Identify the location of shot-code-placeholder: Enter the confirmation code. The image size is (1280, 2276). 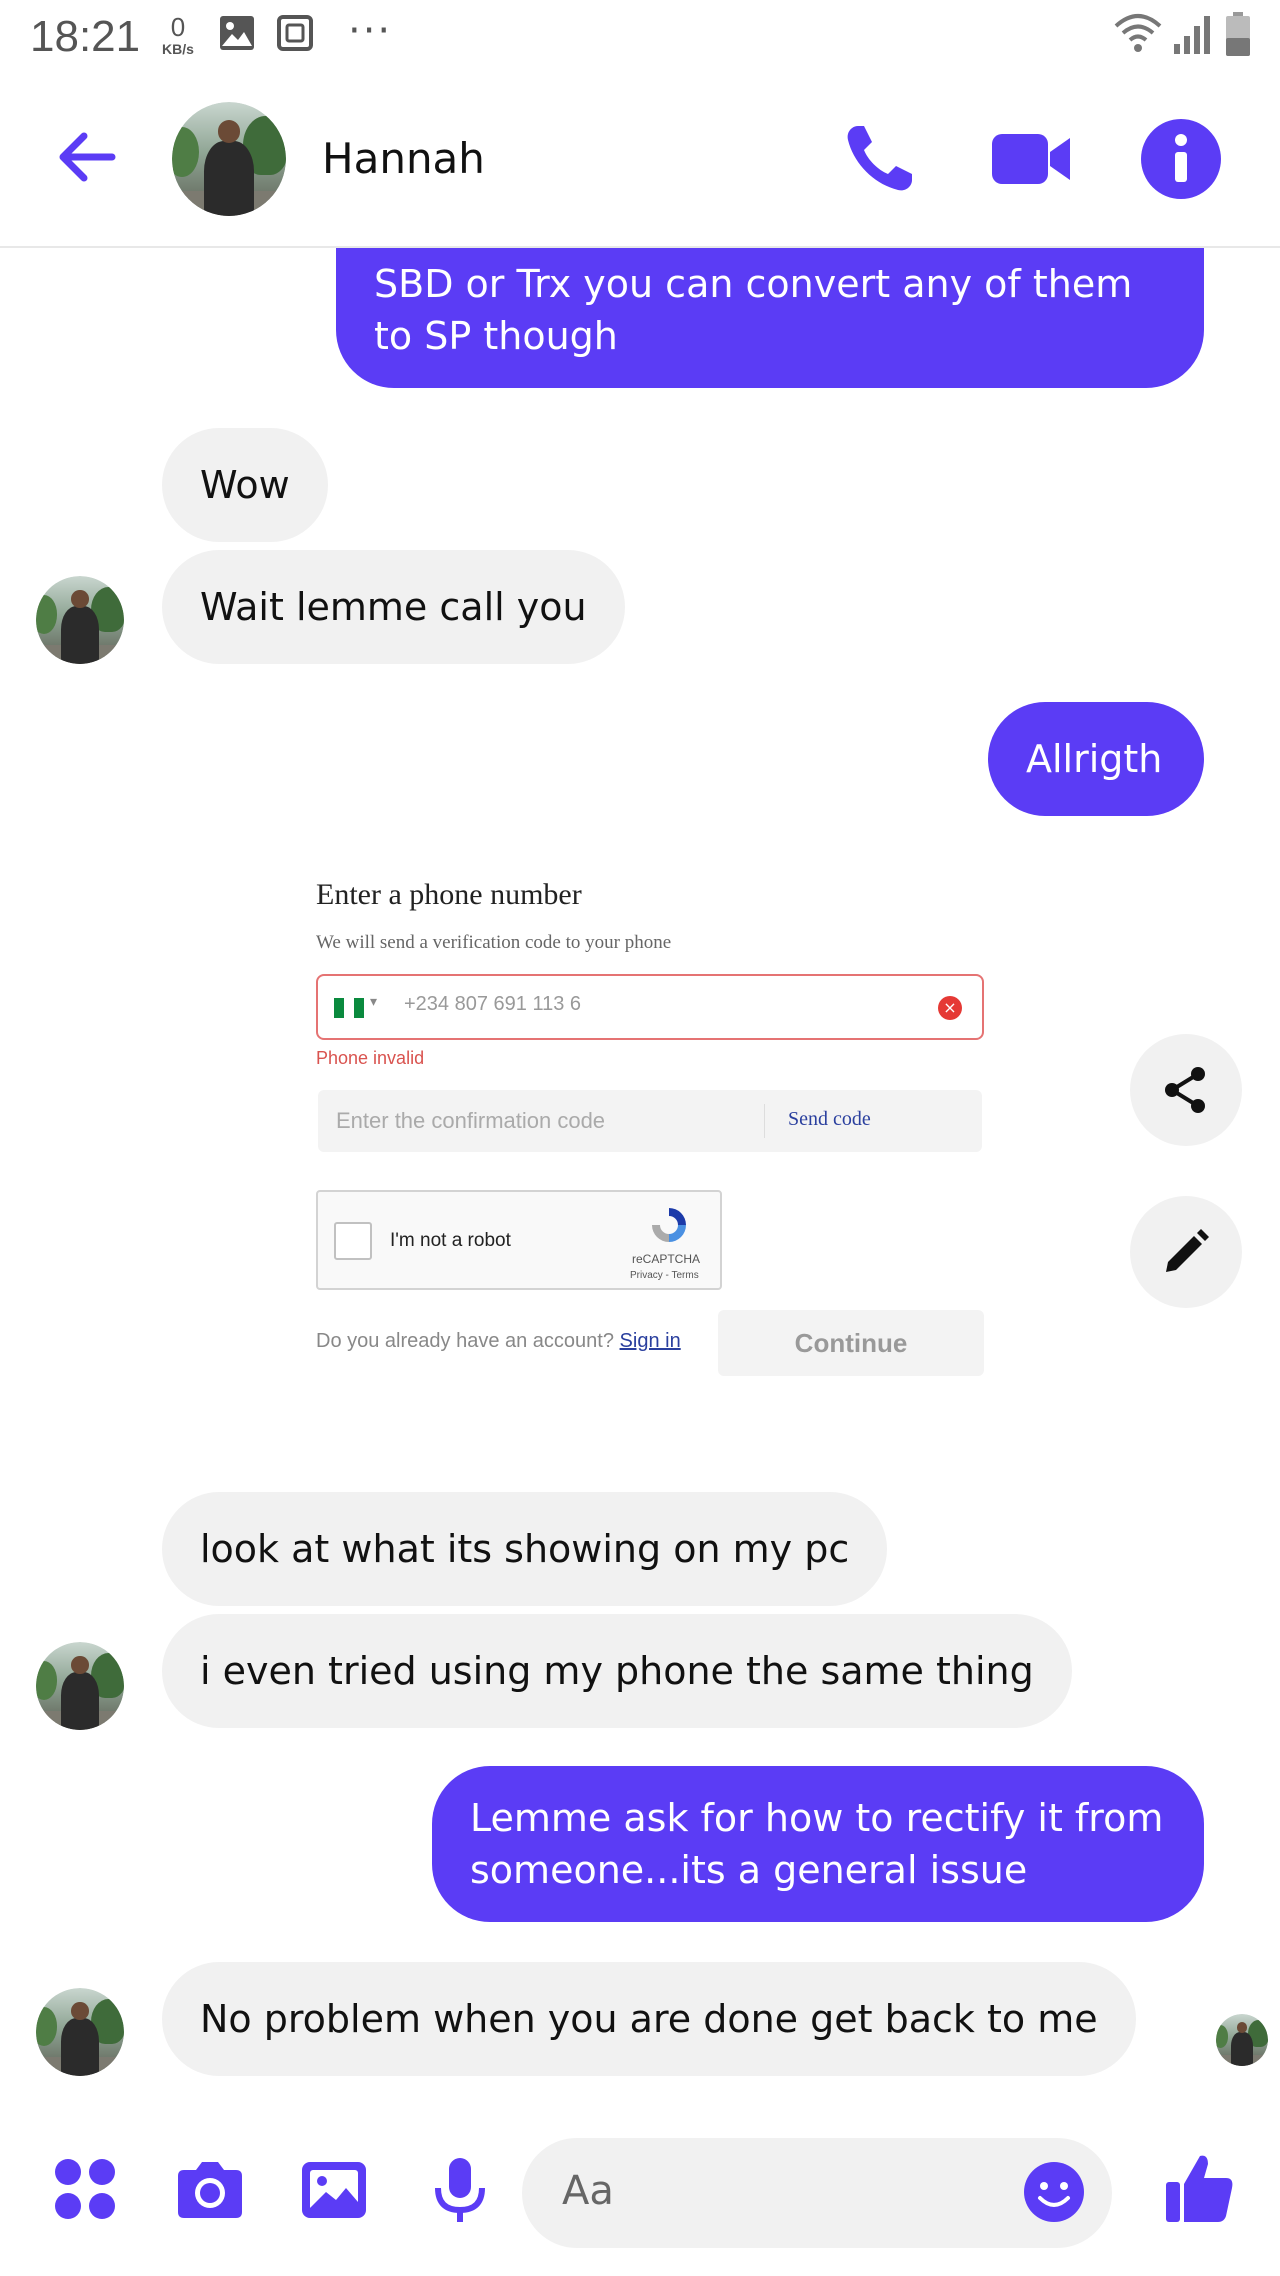
(471, 1120).